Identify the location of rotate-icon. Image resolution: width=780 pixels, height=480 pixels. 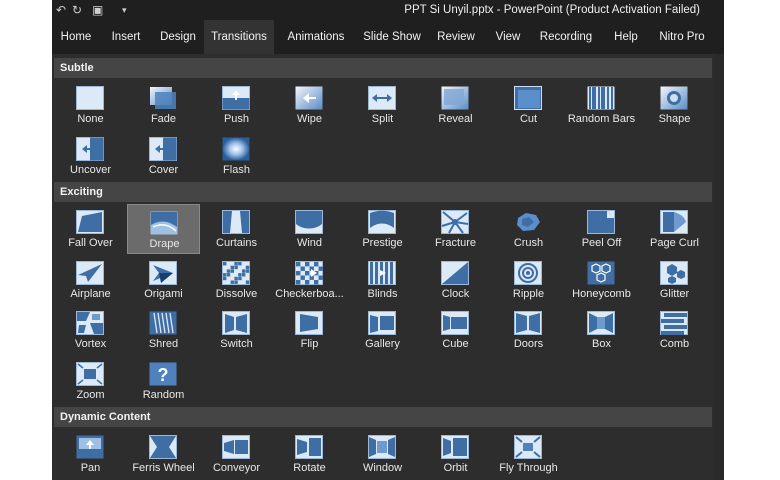
(309, 447).